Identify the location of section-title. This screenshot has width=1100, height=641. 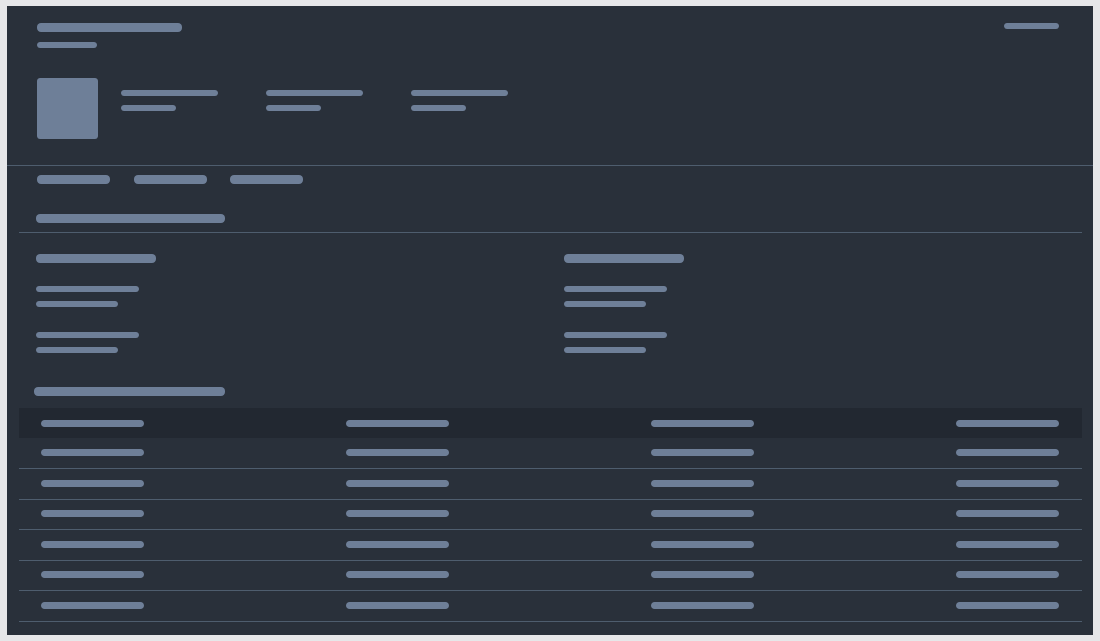
(130, 218).